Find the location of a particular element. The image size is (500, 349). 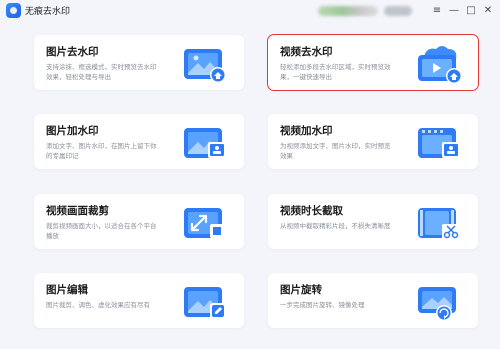

image-edit-icon is located at coordinates (205, 303).